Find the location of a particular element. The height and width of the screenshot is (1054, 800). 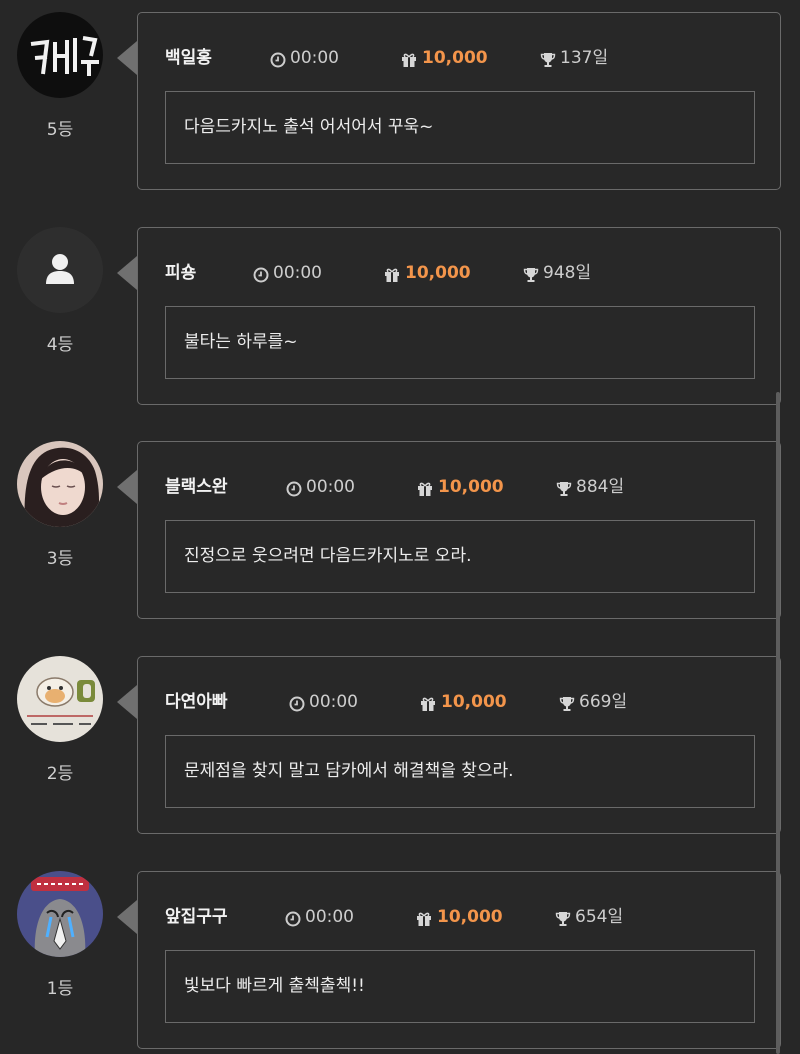

consecutive-days: 654일 is located at coordinates (589, 917).